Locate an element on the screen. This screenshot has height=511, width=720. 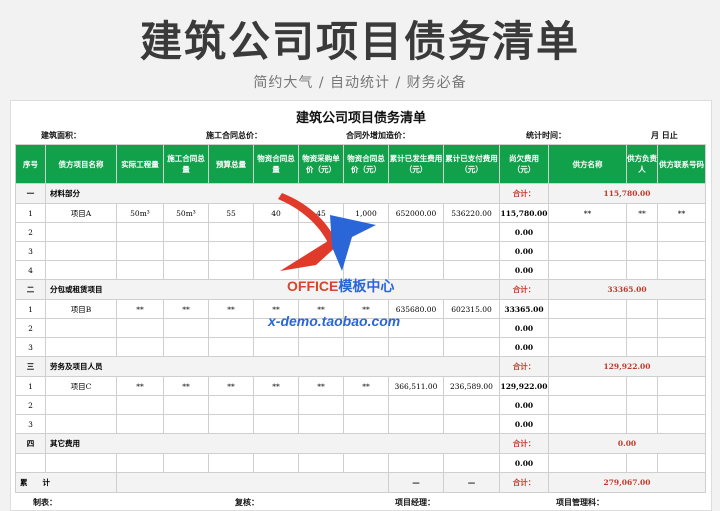
table-cell: 其它费用 is located at coordinates (272, 443).